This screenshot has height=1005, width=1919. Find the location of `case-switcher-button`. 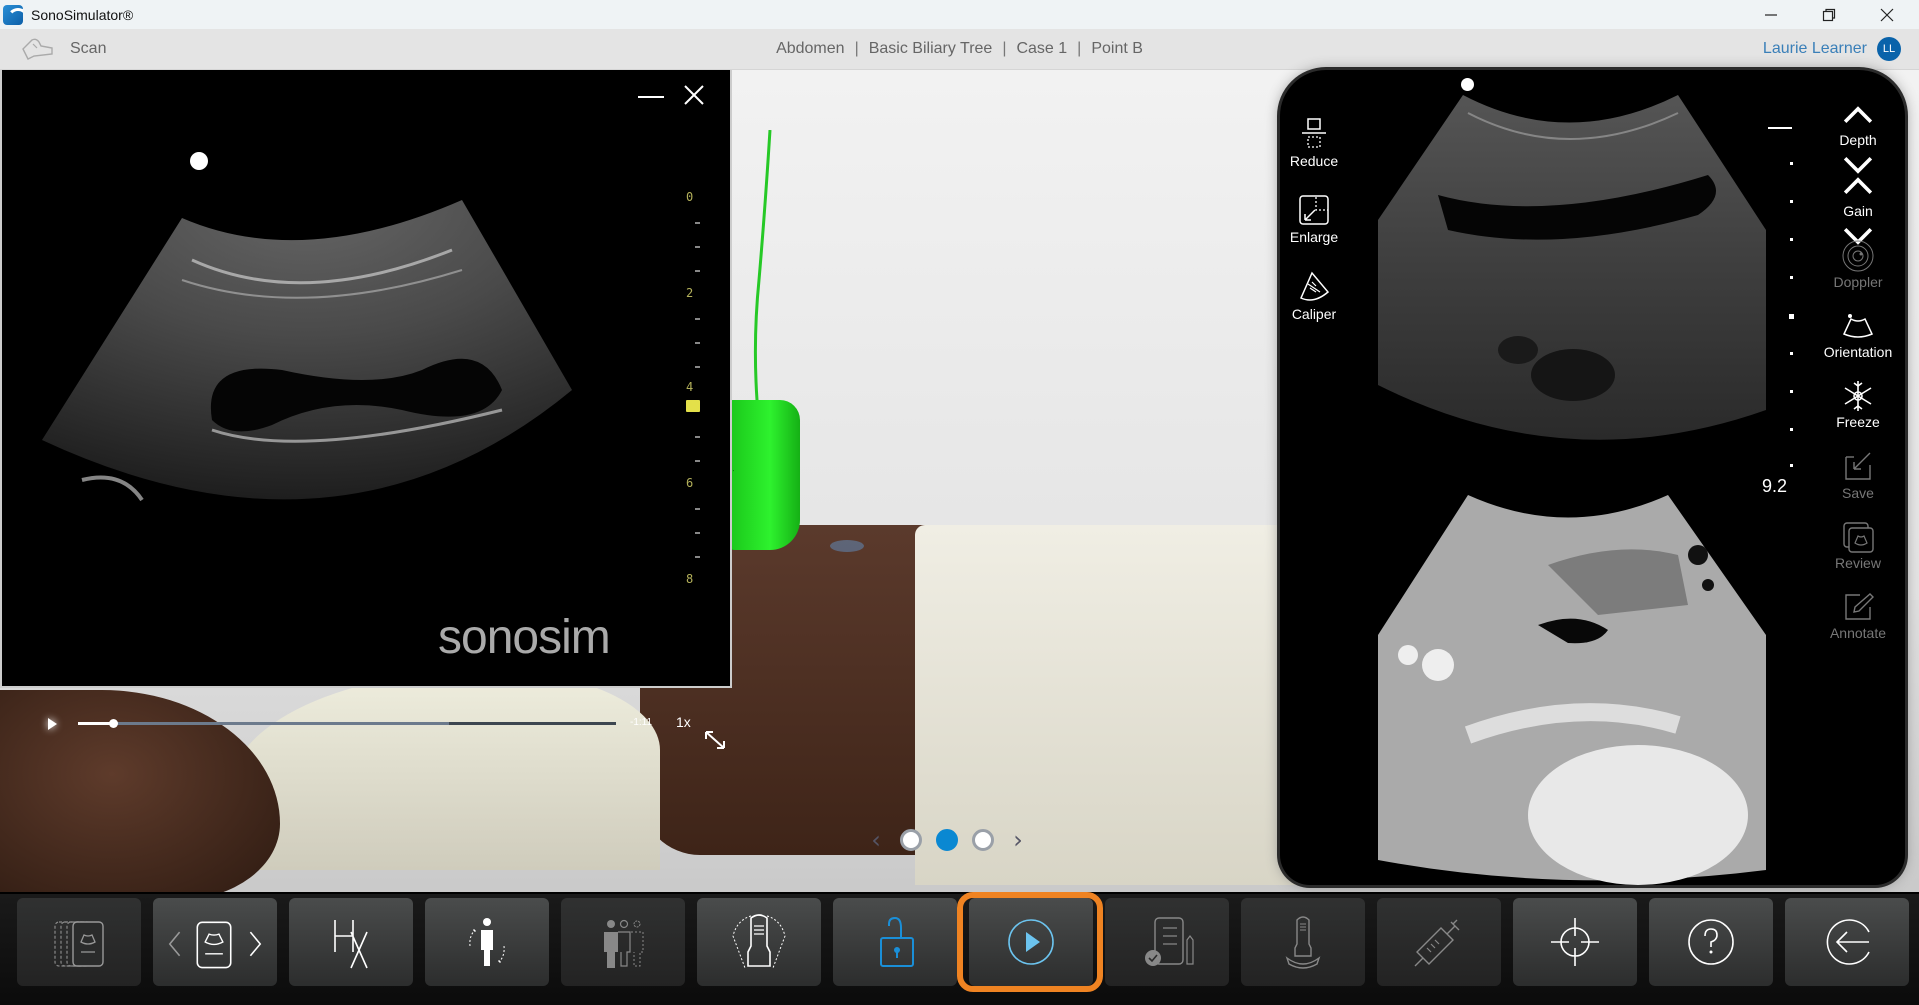

case-switcher-button is located at coordinates (215, 942).